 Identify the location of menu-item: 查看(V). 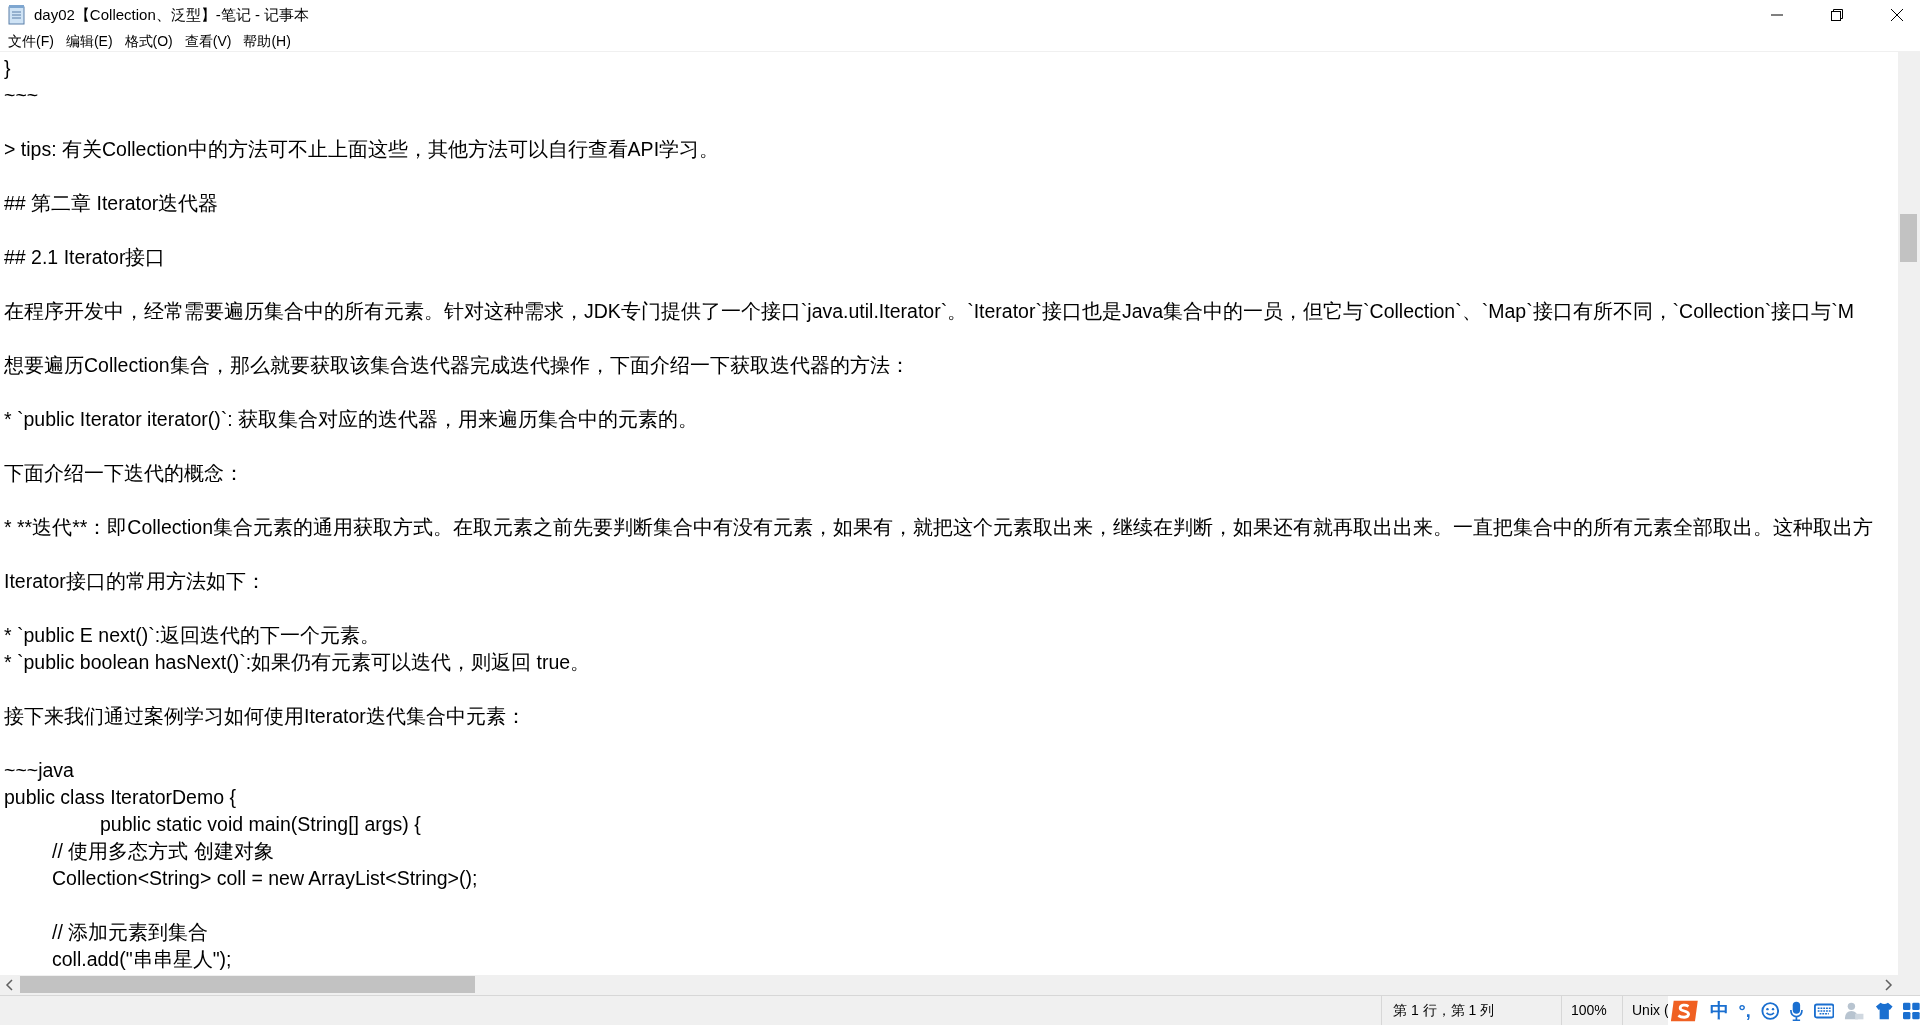
(208, 40).